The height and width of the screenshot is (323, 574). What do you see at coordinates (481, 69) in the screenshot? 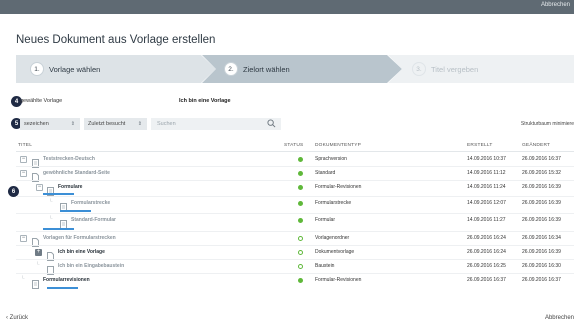
I see `wizard-step-3: 3. Titel vergeben` at bounding box center [481, 69].